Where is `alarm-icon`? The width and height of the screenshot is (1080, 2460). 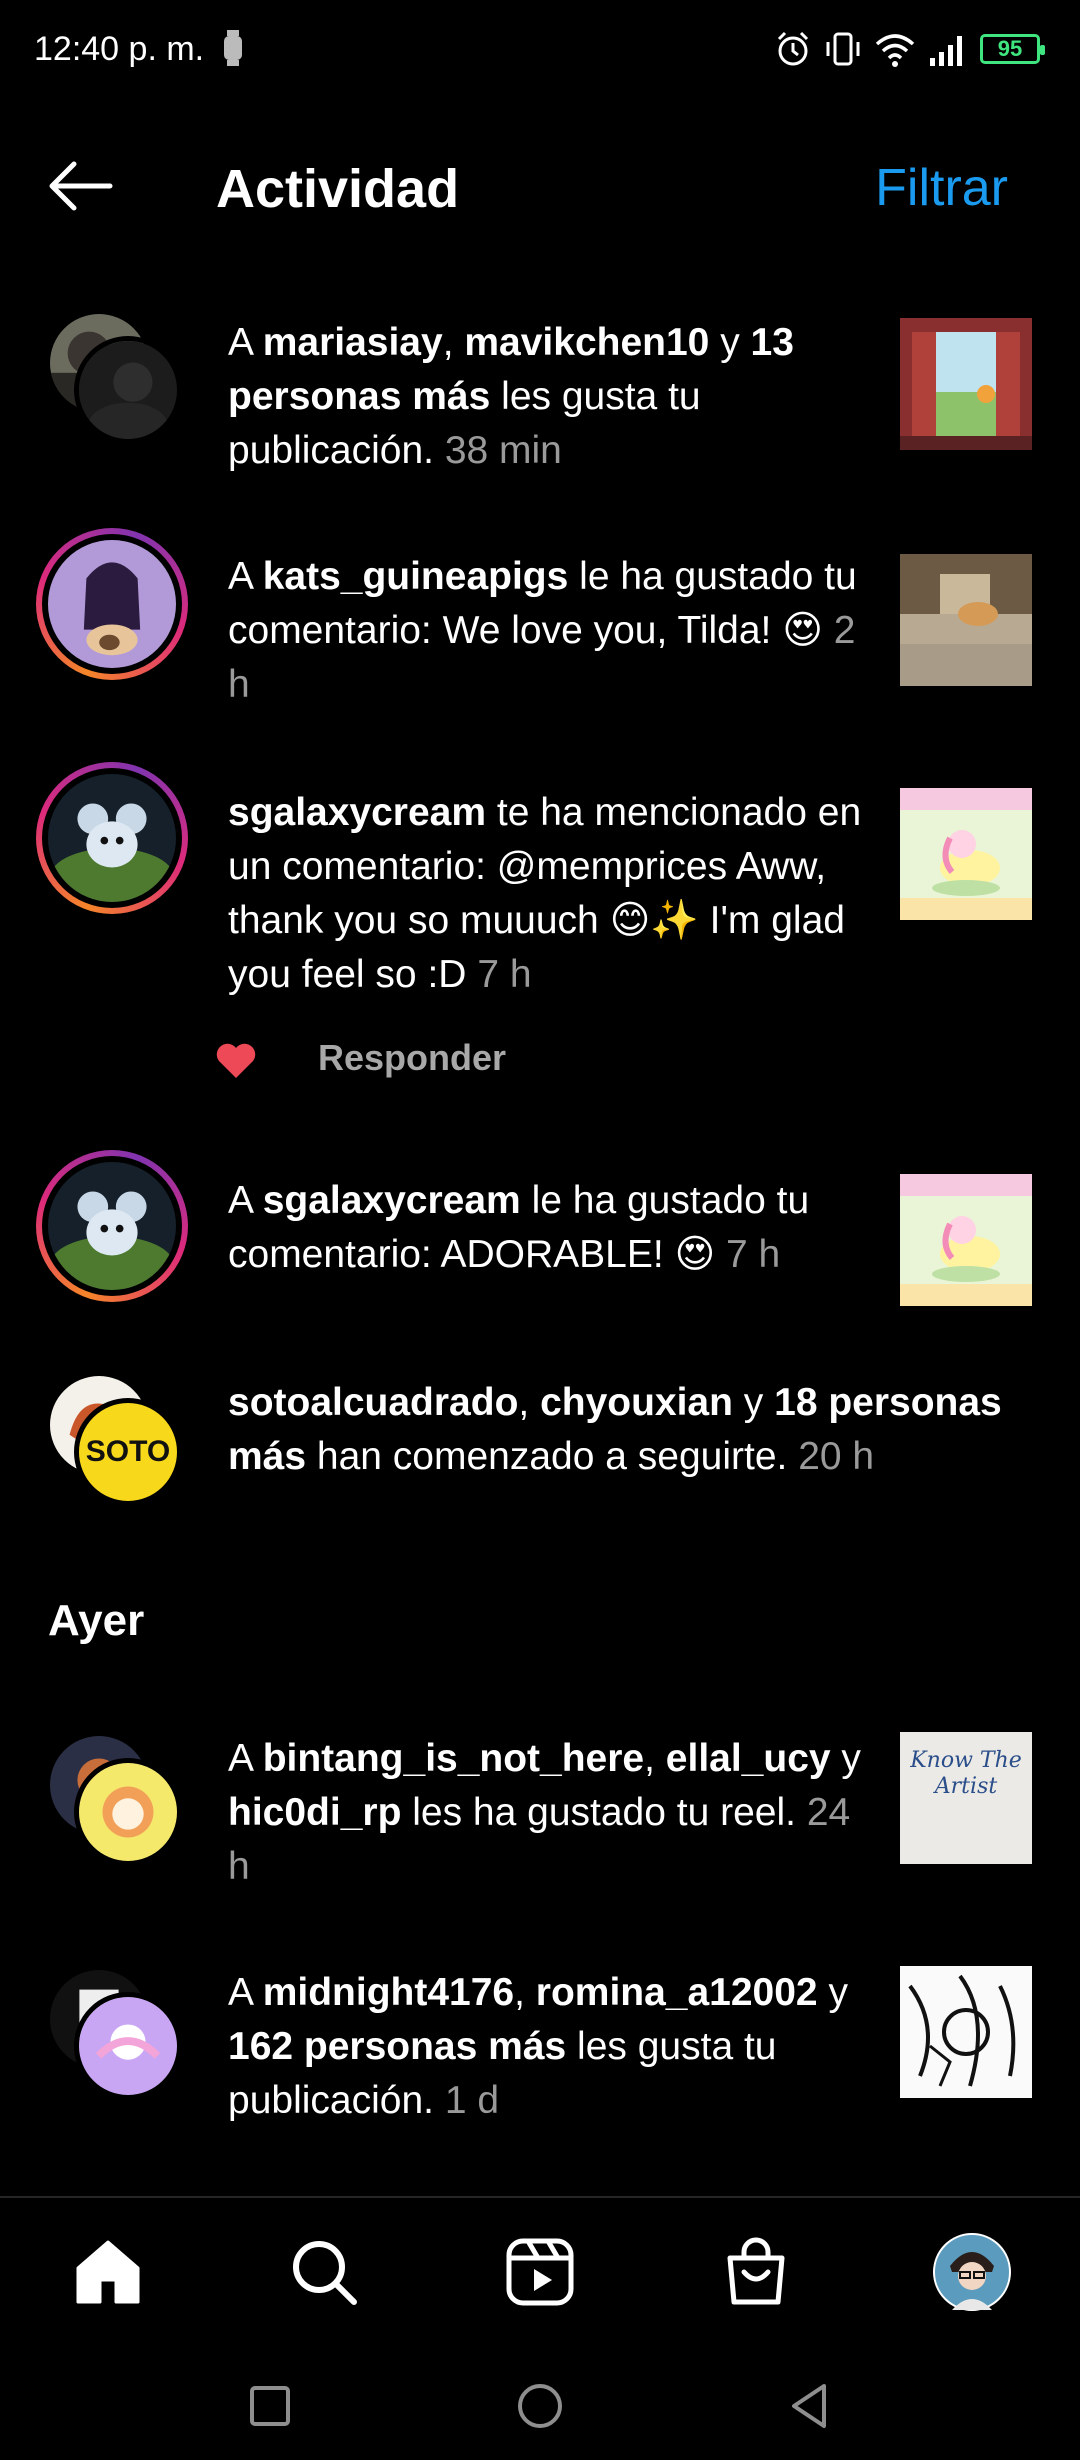
alarm-icon is located at coordinates (793, 48).